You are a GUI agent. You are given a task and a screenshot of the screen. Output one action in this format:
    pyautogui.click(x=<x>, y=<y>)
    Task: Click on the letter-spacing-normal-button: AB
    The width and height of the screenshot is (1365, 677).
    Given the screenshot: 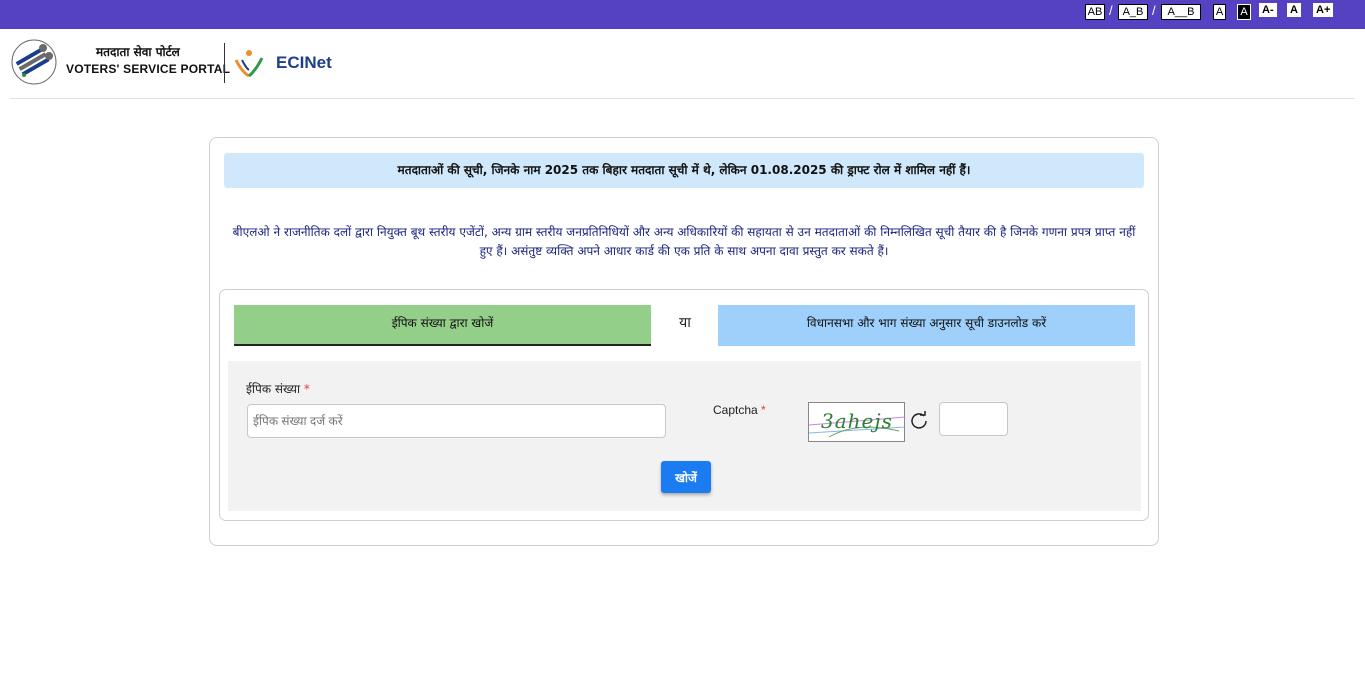 What is the action you would take?
    pyautogui.click(x=1095, y=12)
    